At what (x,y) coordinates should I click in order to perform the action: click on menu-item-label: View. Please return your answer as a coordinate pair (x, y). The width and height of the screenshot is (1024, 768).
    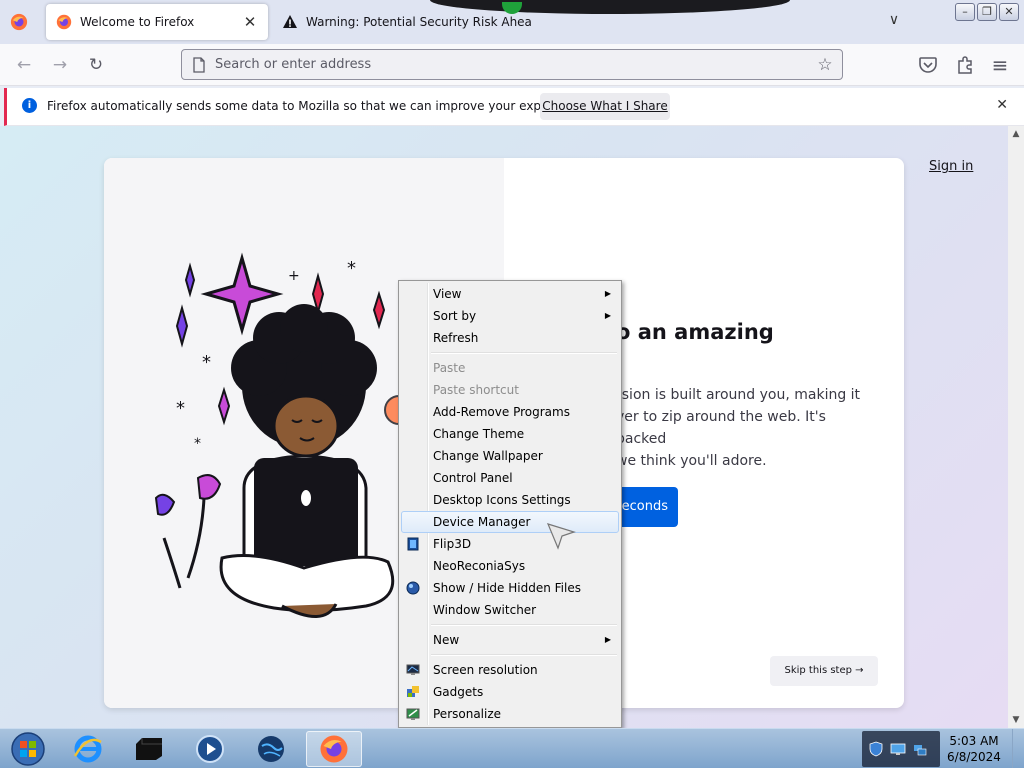
    Looking at the image, I should click on (447, 294).